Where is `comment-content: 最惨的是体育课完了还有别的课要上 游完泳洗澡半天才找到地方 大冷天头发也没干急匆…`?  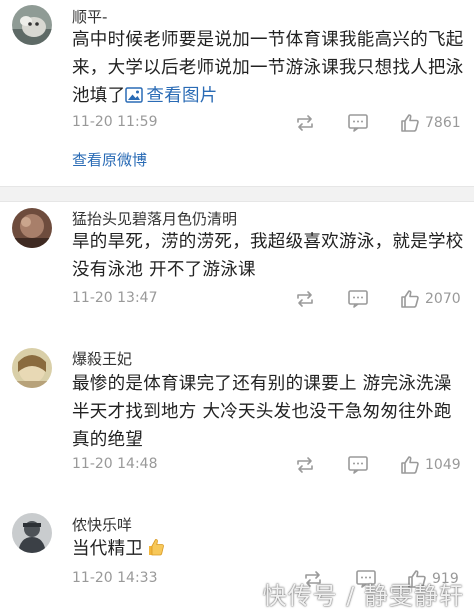
comment-content: 最惨的是体育课完了还有别的课要上 游完泳洗澡半天才找到地方 大冷天头发也没干急匆… is located at coordinates (269, 412).